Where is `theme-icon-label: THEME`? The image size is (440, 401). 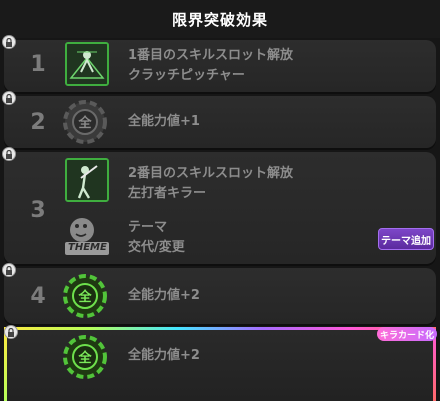
theme-icon-label: THEME is located at coordinates (87, 247).